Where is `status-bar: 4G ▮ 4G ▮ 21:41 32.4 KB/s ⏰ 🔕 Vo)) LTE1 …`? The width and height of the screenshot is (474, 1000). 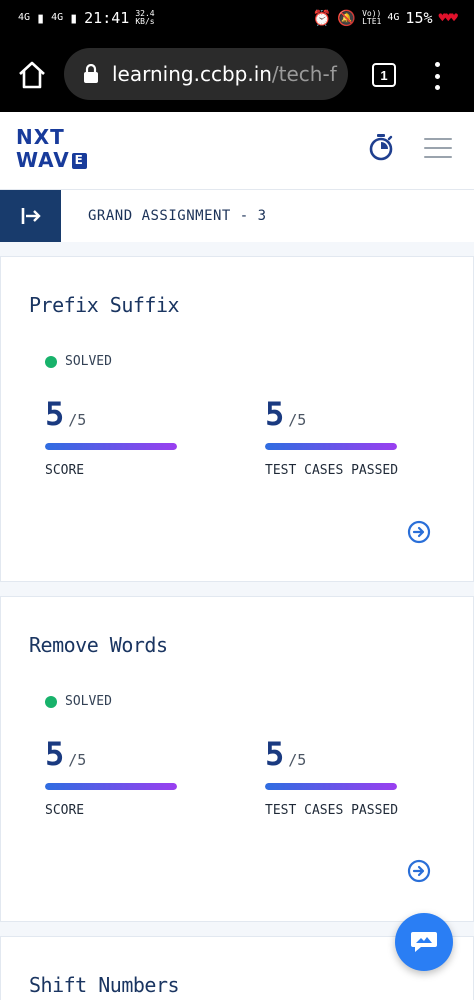 status-bar: 4G ▮ 4G ▮ 21:41 32.4 KB/s ⏰ 🔕 Vo)) LTE1 … is located at coordinates (237, 19).